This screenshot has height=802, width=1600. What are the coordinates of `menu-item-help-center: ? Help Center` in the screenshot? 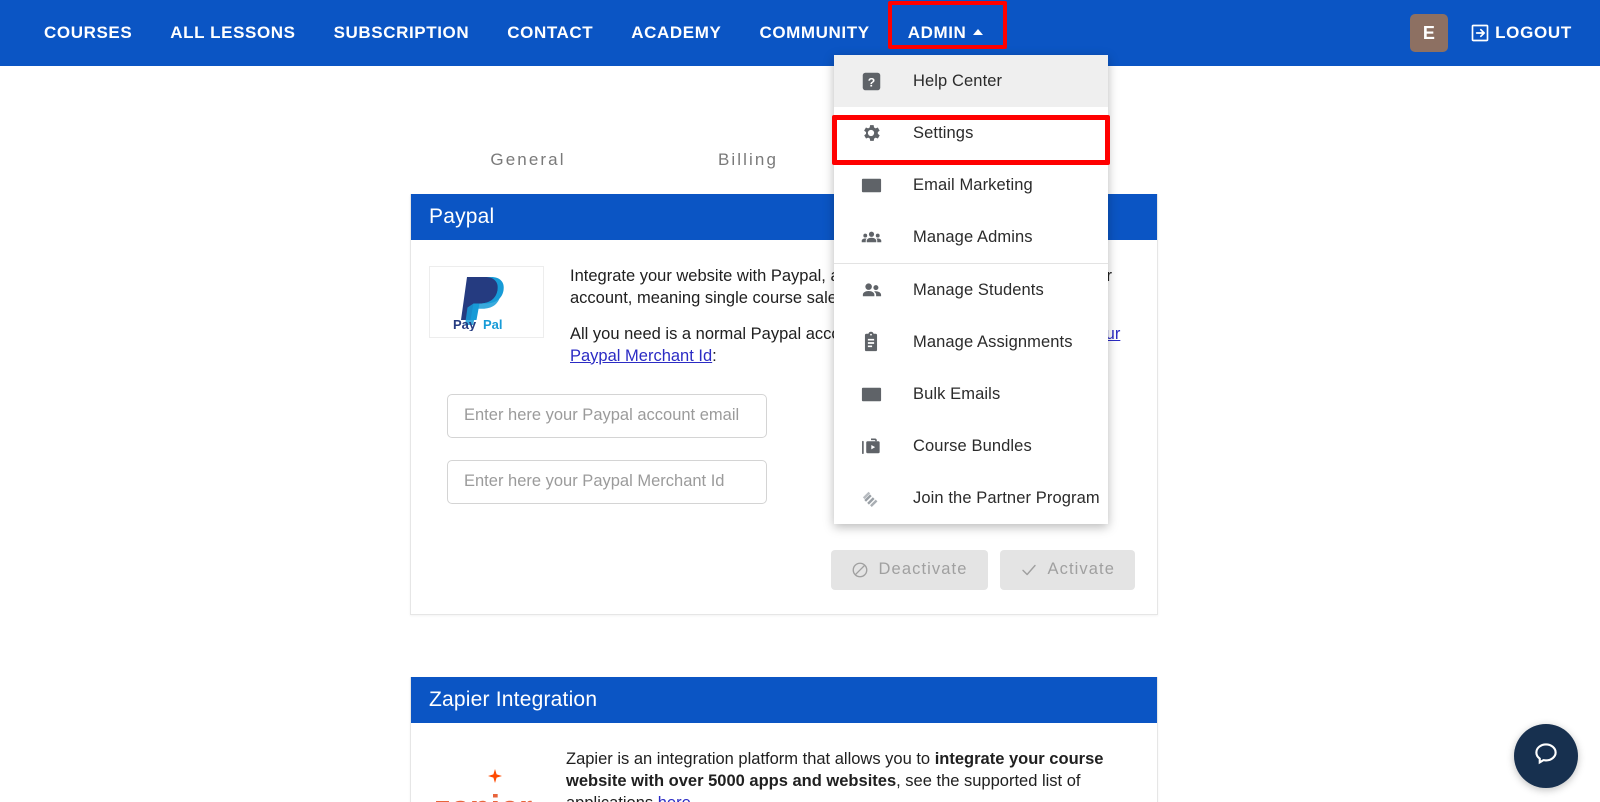 It's located at (971, 81).